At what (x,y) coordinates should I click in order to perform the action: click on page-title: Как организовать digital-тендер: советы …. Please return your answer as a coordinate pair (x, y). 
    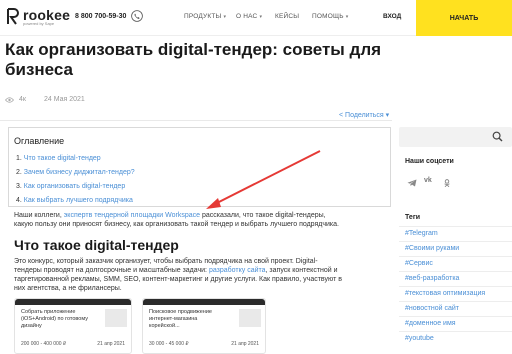
    Looking at the image, I should click on (193, 59).